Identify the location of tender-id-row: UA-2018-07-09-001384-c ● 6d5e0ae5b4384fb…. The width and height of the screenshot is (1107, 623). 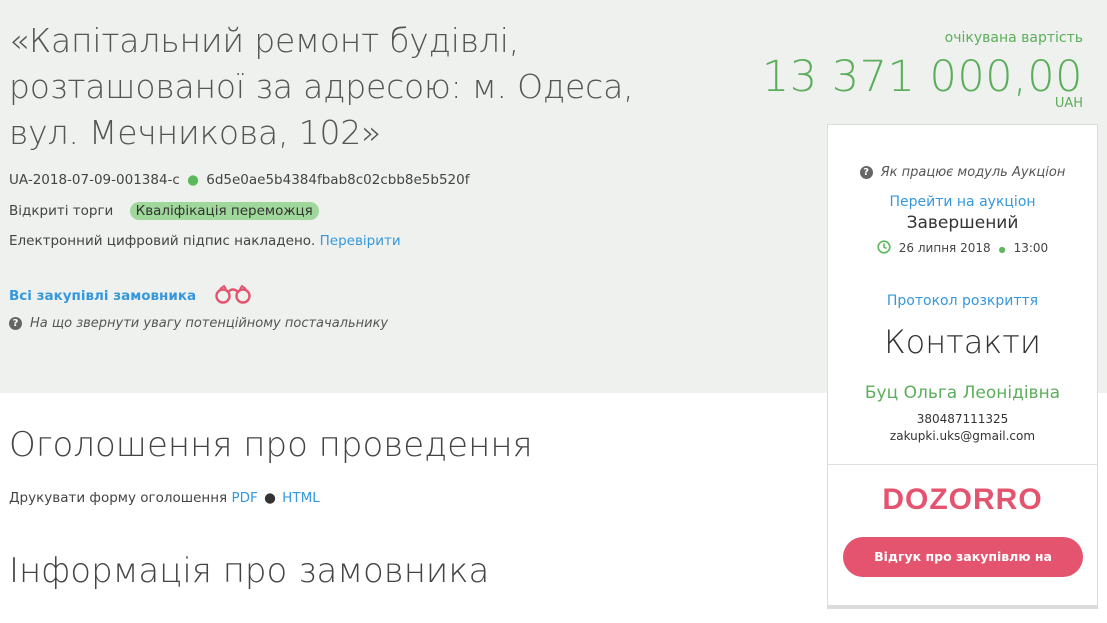
(239, 180).